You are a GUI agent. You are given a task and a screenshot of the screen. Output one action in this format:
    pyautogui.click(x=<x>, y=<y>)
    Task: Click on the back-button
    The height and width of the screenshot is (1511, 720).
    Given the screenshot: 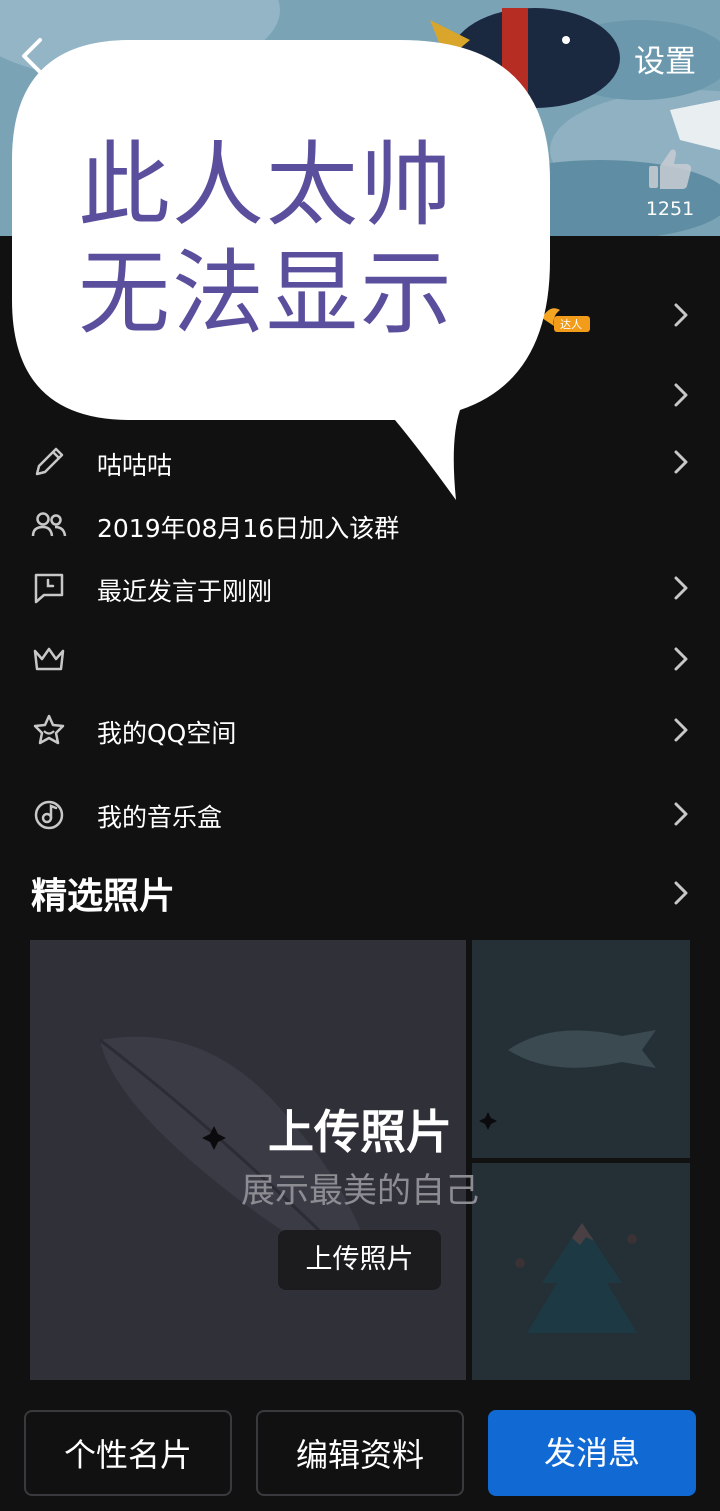 What is the action you would take?
    pyautogui.click(x=34, y=56)
    